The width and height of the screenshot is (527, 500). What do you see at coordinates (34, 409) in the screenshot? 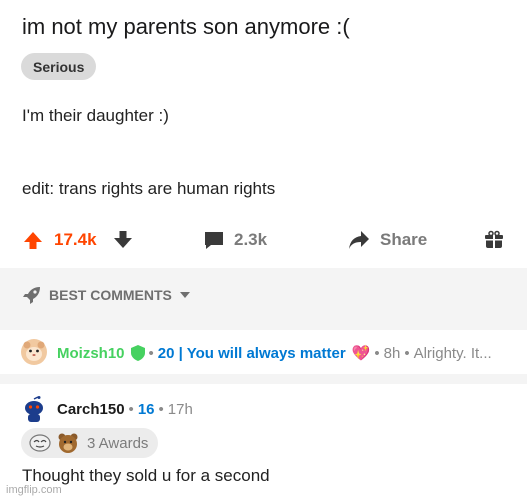
I see `snoo-avatar-icon` at bounding box center [34, 409].